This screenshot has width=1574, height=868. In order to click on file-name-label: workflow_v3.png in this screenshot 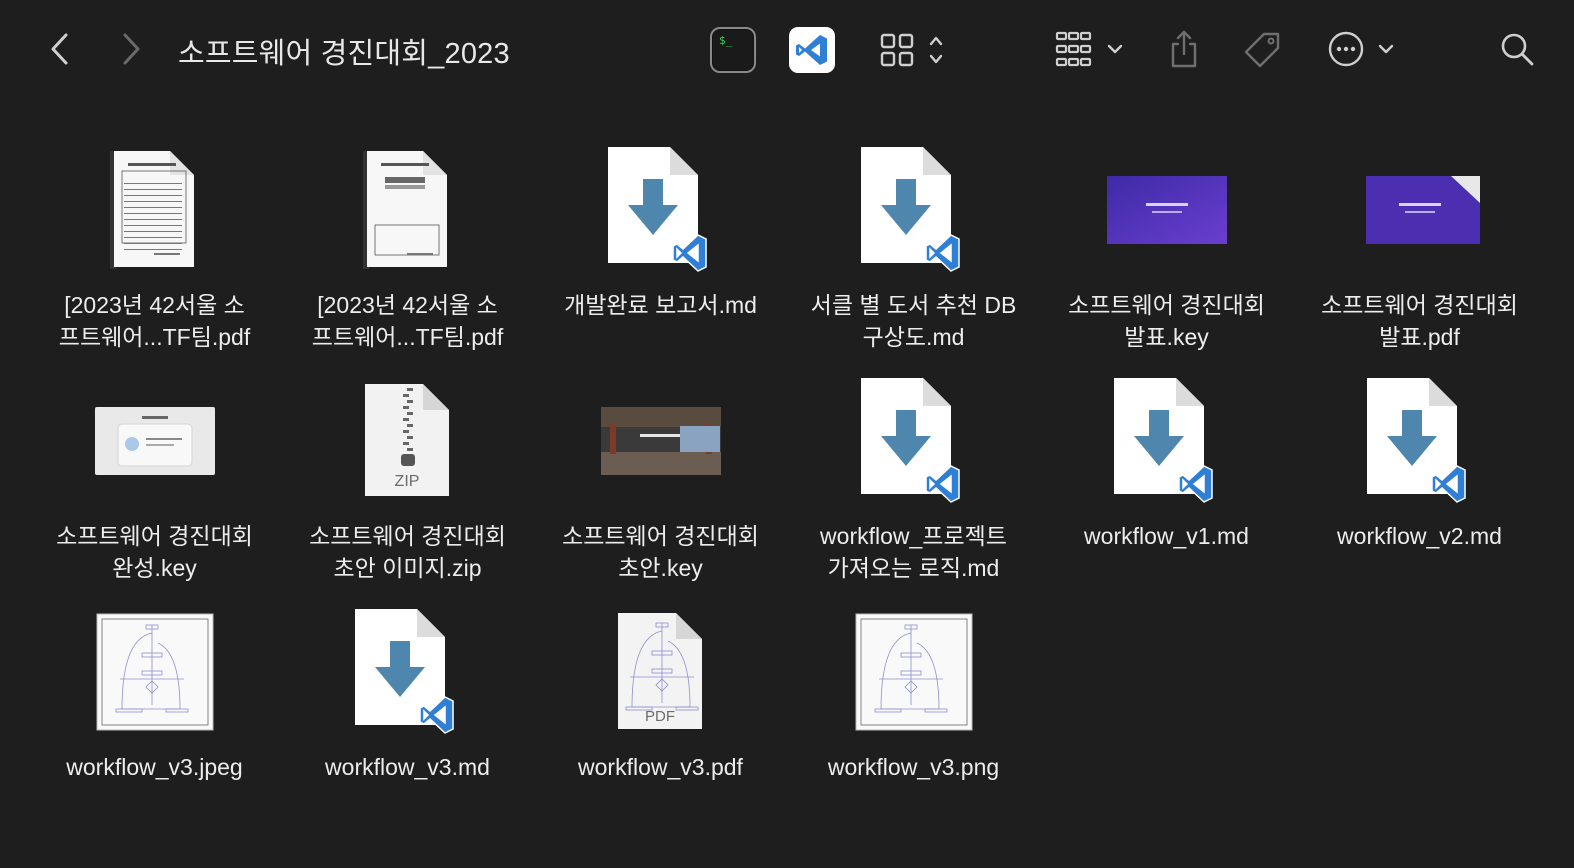, I will do `click(913, 767)`.